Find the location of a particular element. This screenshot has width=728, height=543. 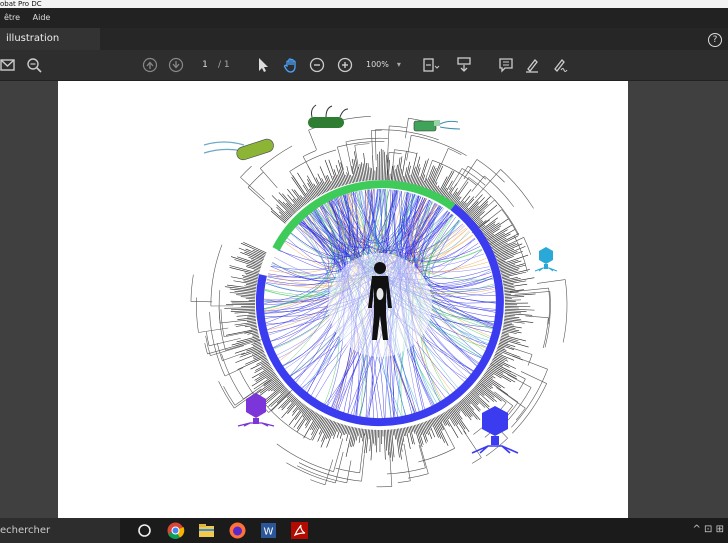

page-total: / 1 is located at coordinates (224, 65).